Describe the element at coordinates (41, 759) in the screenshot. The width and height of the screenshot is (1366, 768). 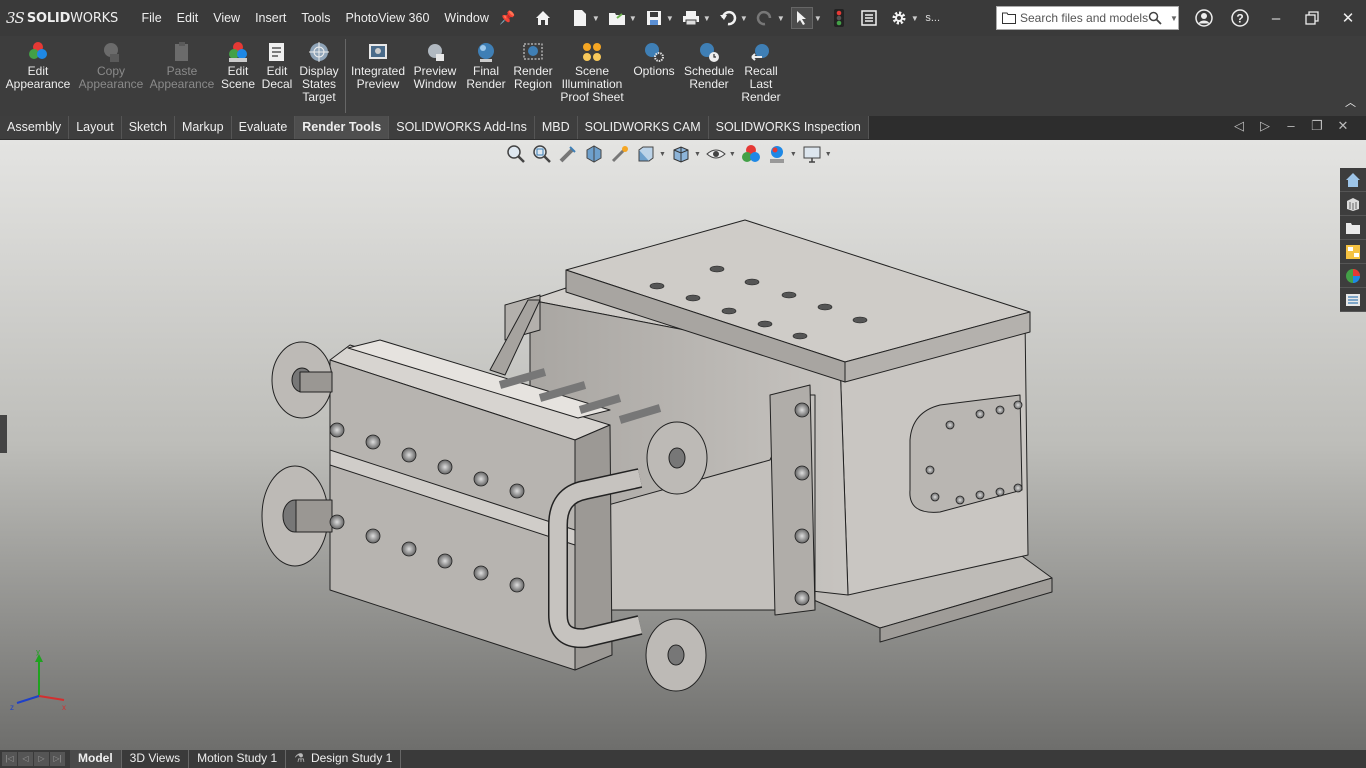
I see `next-tab-icon: ▷` at that location.